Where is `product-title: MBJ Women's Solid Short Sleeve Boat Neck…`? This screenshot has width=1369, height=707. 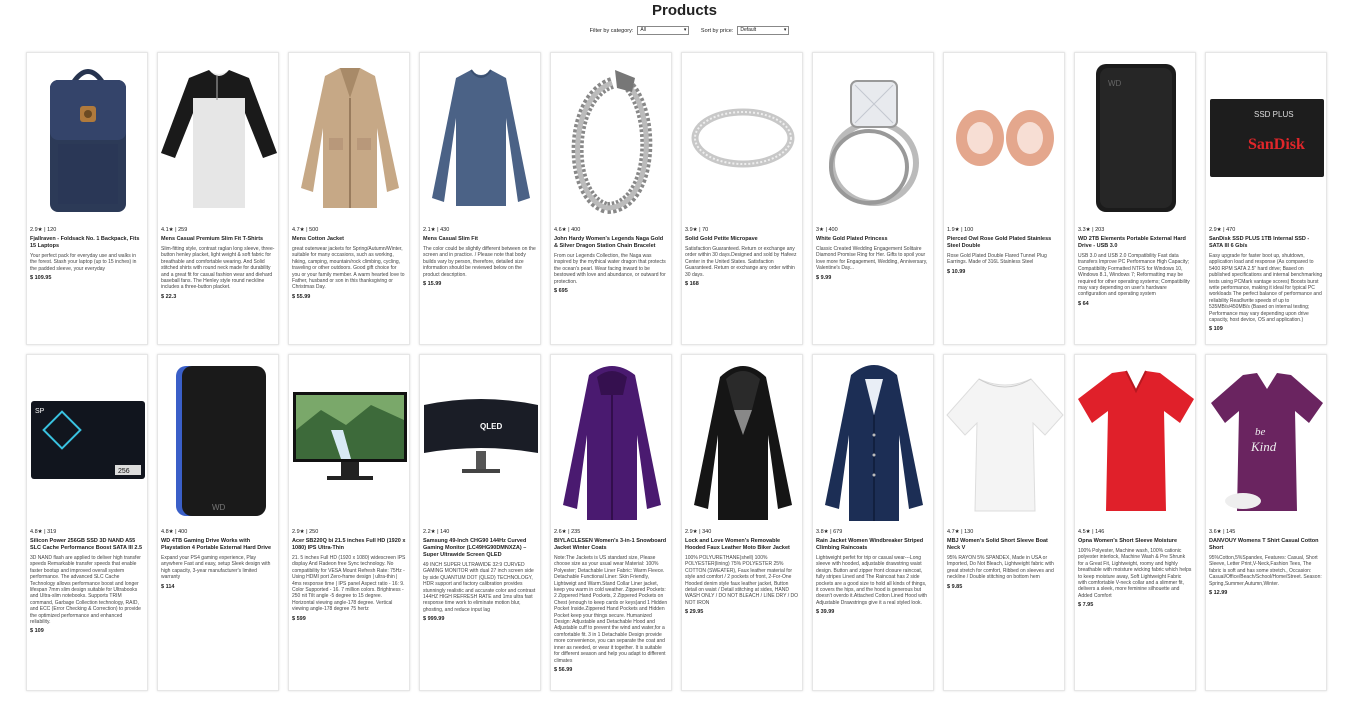
product-title: MBJ Women's Solid Short Sleeve Boat Neck… is located at coordinates (997, 544).